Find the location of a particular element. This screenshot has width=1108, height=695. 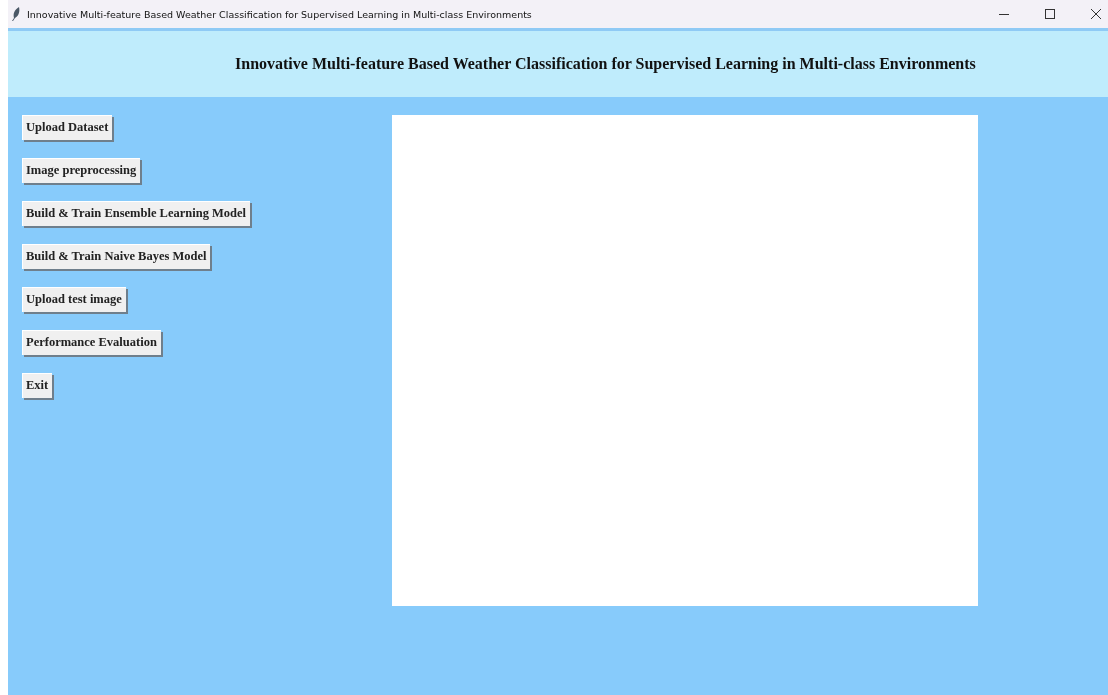

action-button: Upload Dataset is located at coordinates (67, 127).